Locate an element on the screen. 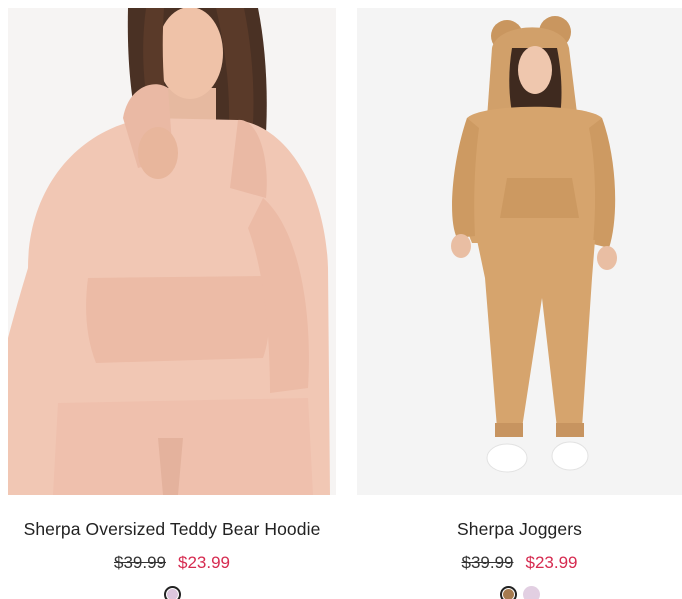  product-name-joggers: Sherpa Joggers is located at coordinates (519, 529).